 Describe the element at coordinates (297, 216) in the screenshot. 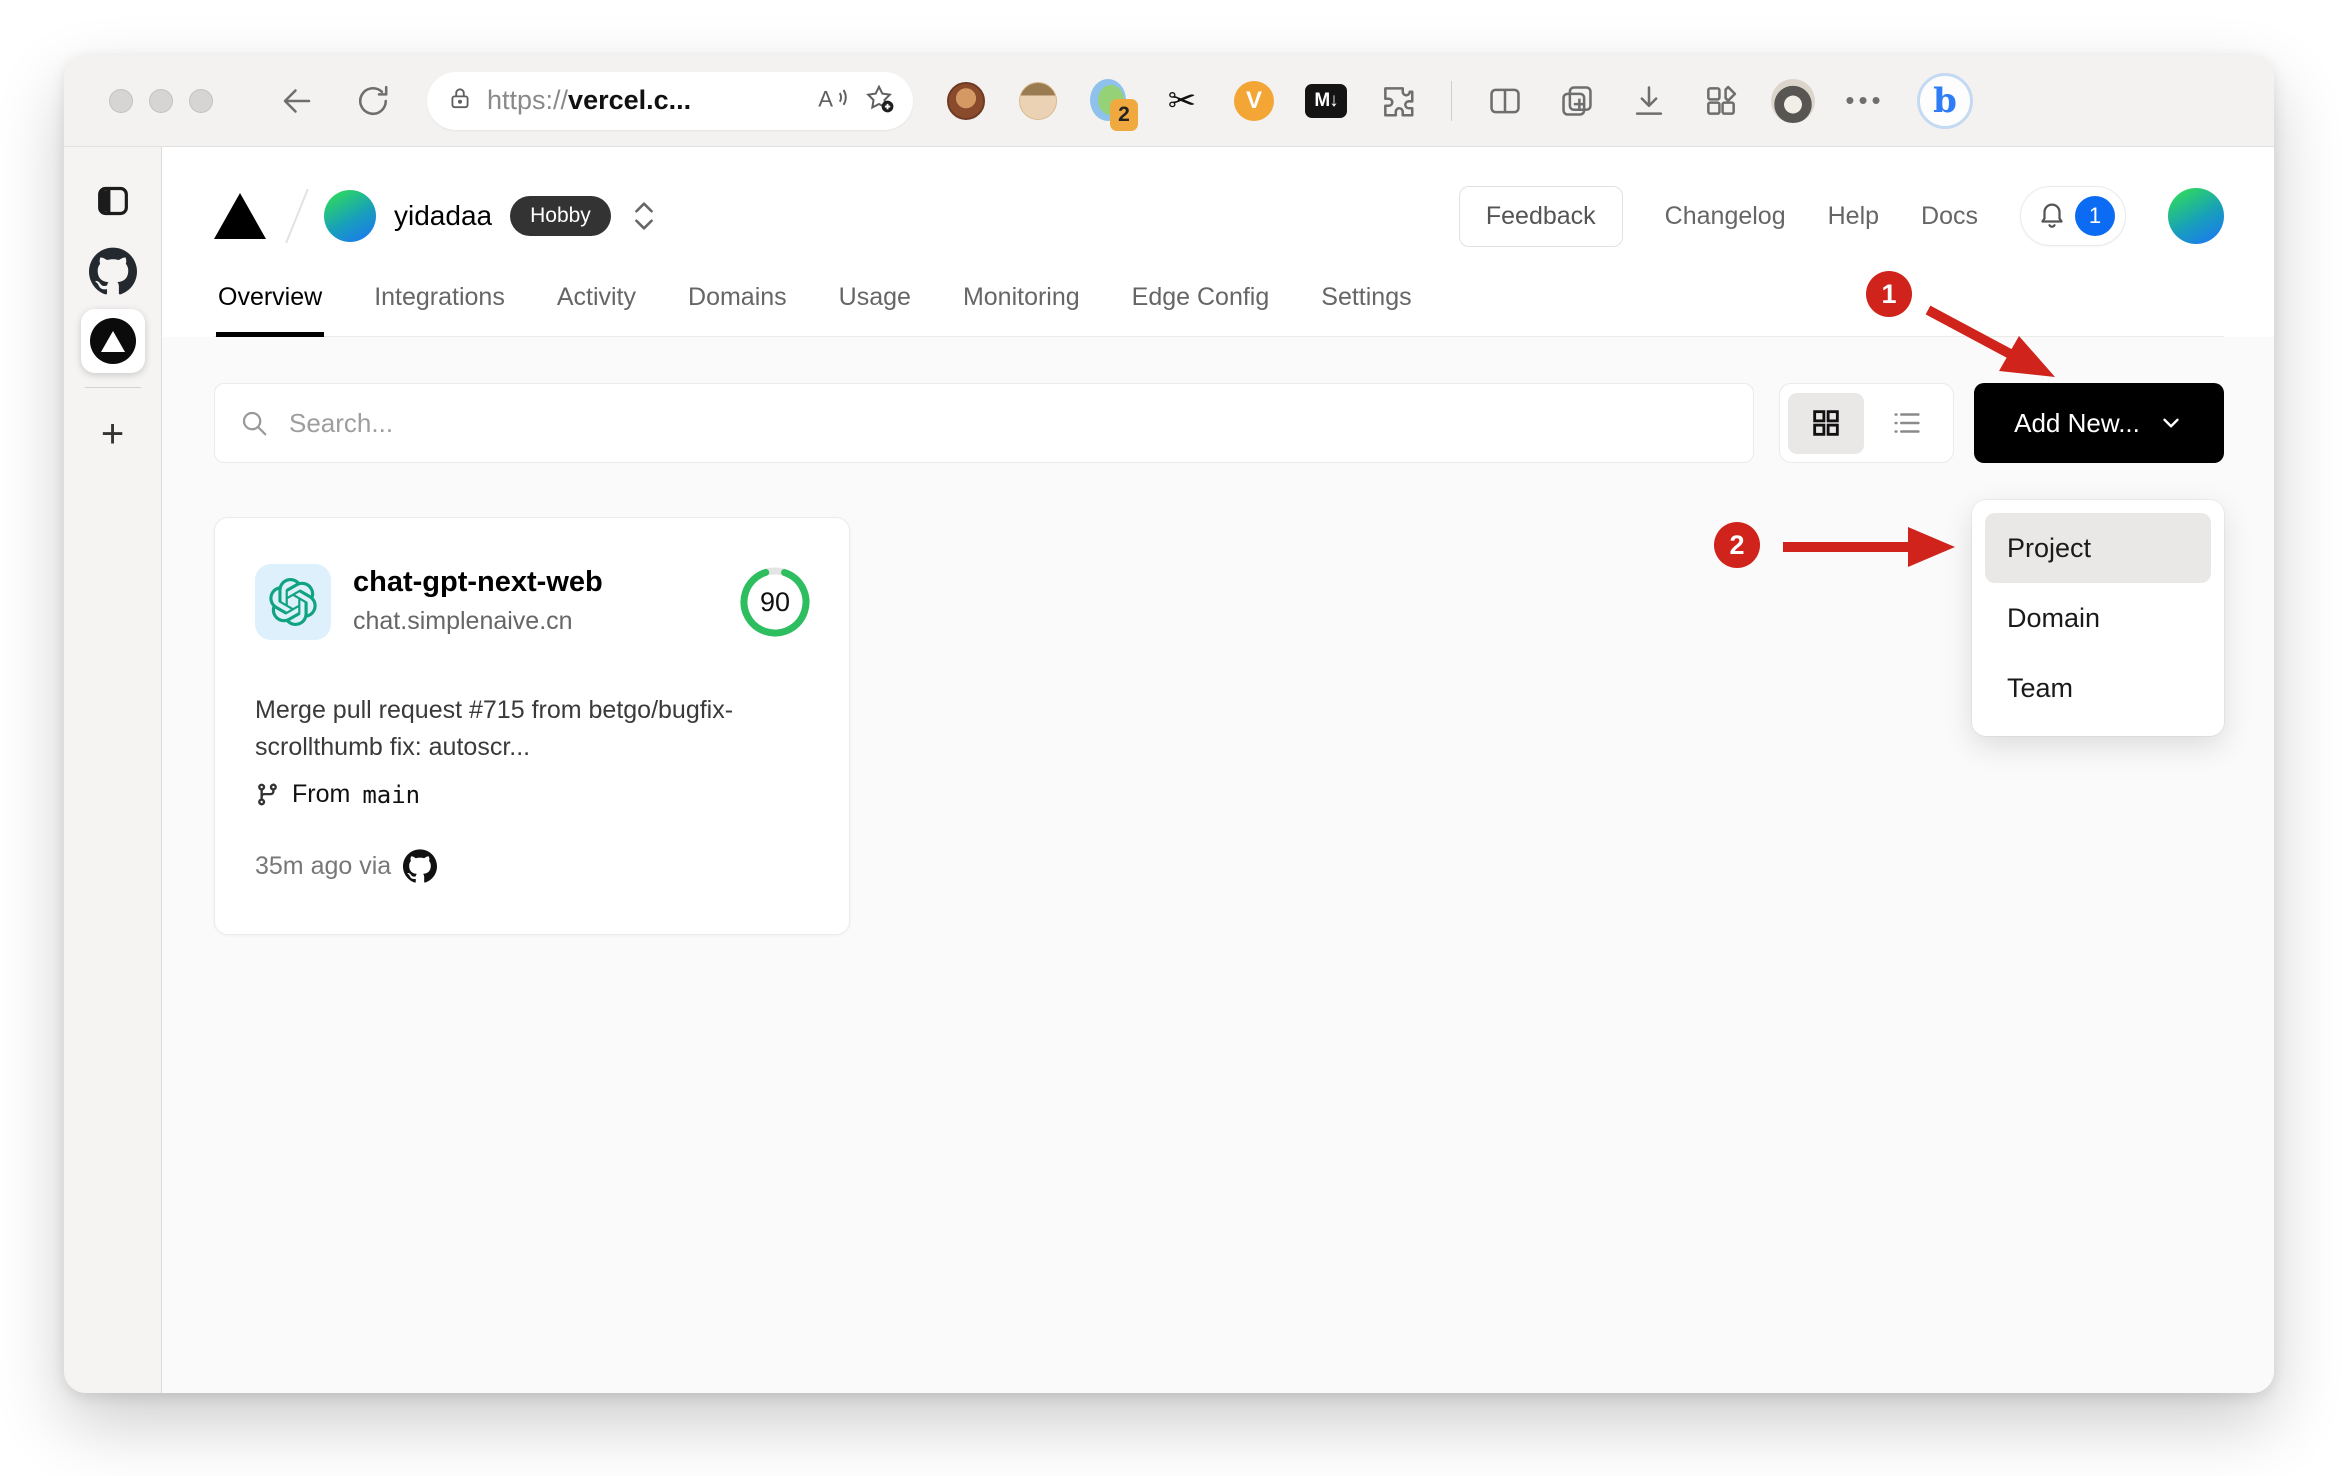

I see `breadcrumb-slash` at that location.